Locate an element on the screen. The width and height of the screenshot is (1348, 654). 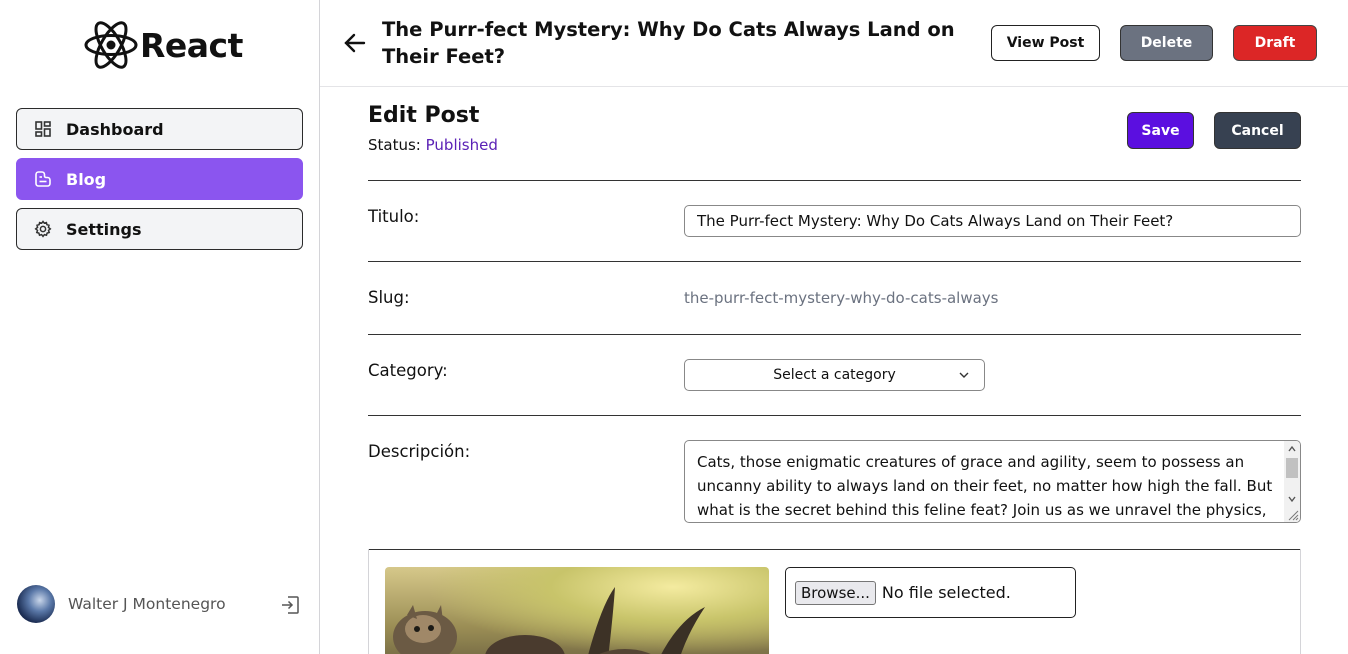
sidebar-item-label: Dashboard is located at coordinates (115, 129).